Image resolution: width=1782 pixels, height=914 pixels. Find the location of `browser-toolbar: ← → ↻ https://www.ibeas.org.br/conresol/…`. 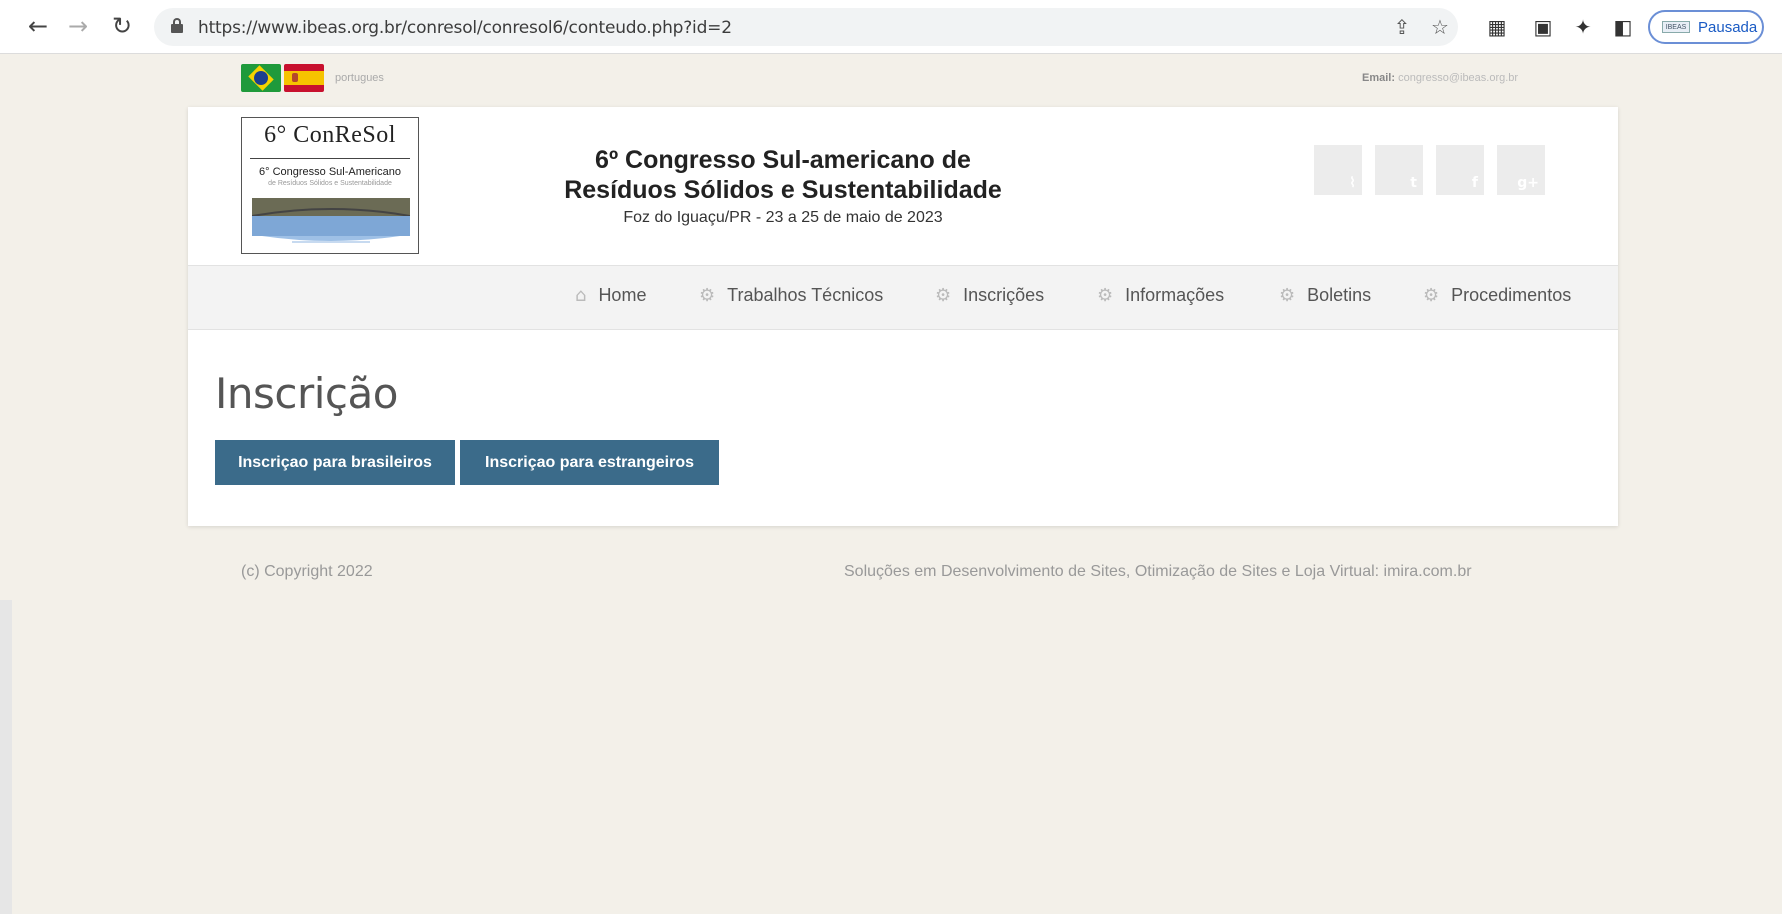

browser-toolbar: ← → ↻ https://www.ibeas.org.br/conresol/… is located at coordinates (891, 27).